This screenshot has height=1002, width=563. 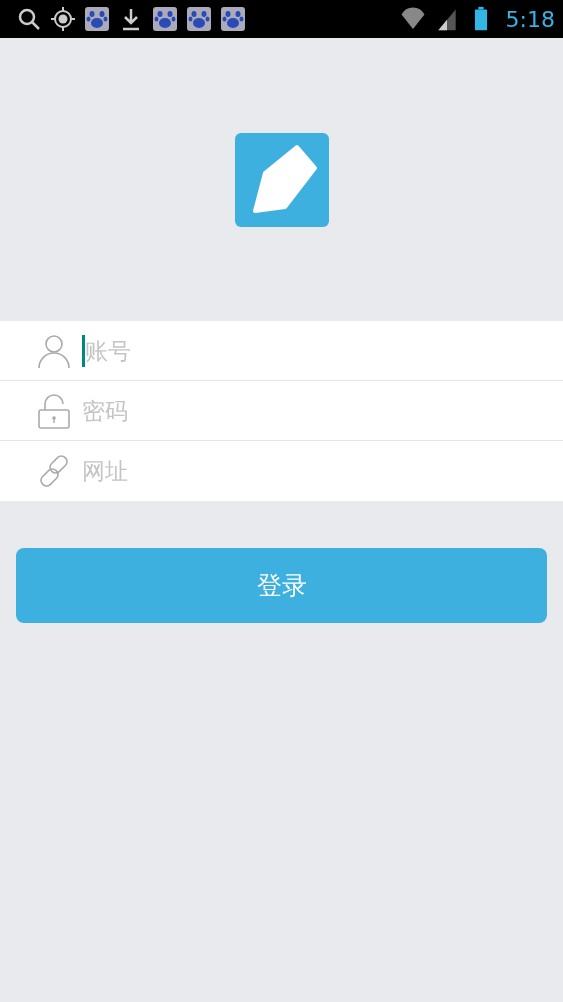 What do you see at coordinates (63, 19) in the screenshot?
I see `location-icon` at bounding box center [63, 19].